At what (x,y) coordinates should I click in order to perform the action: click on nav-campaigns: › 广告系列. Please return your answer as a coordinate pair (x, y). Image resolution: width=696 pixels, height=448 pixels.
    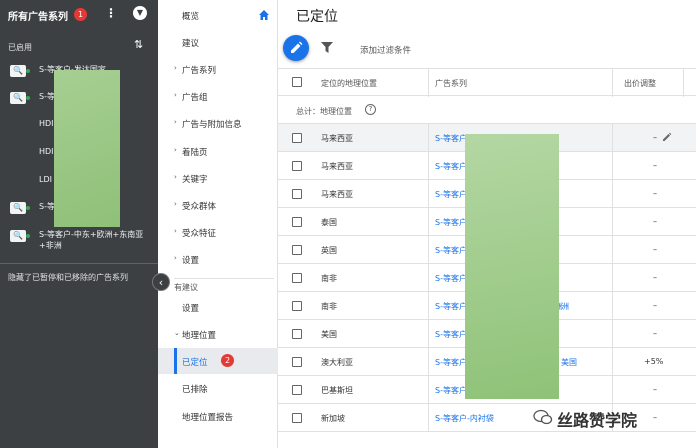
    Looking at the image, I should click on (218, 69).